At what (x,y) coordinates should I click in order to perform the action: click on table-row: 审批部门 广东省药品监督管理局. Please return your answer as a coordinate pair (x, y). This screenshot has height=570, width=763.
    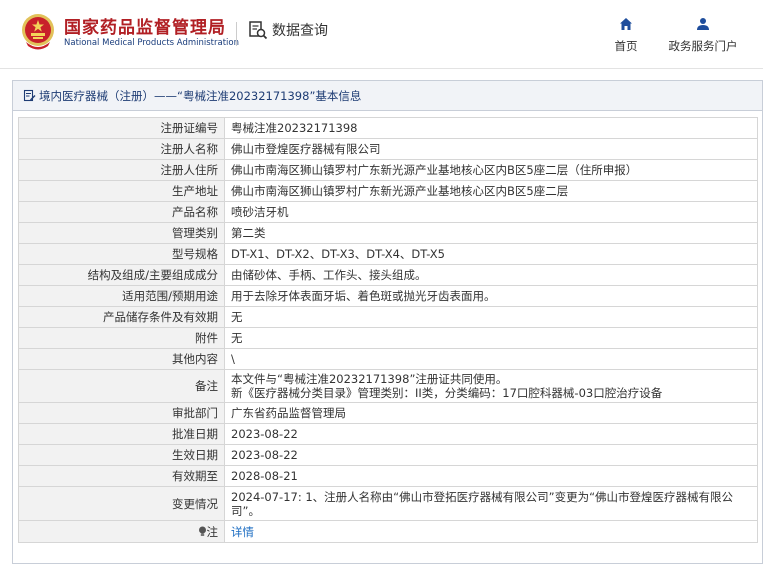
    Looking at the image, I should click on (388, 413).